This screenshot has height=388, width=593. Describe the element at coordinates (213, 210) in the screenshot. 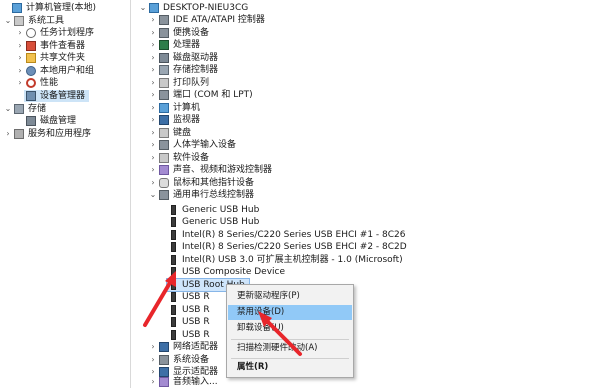

I see `device-generic-usb-hub-1: Generic USB Hub` at that location.